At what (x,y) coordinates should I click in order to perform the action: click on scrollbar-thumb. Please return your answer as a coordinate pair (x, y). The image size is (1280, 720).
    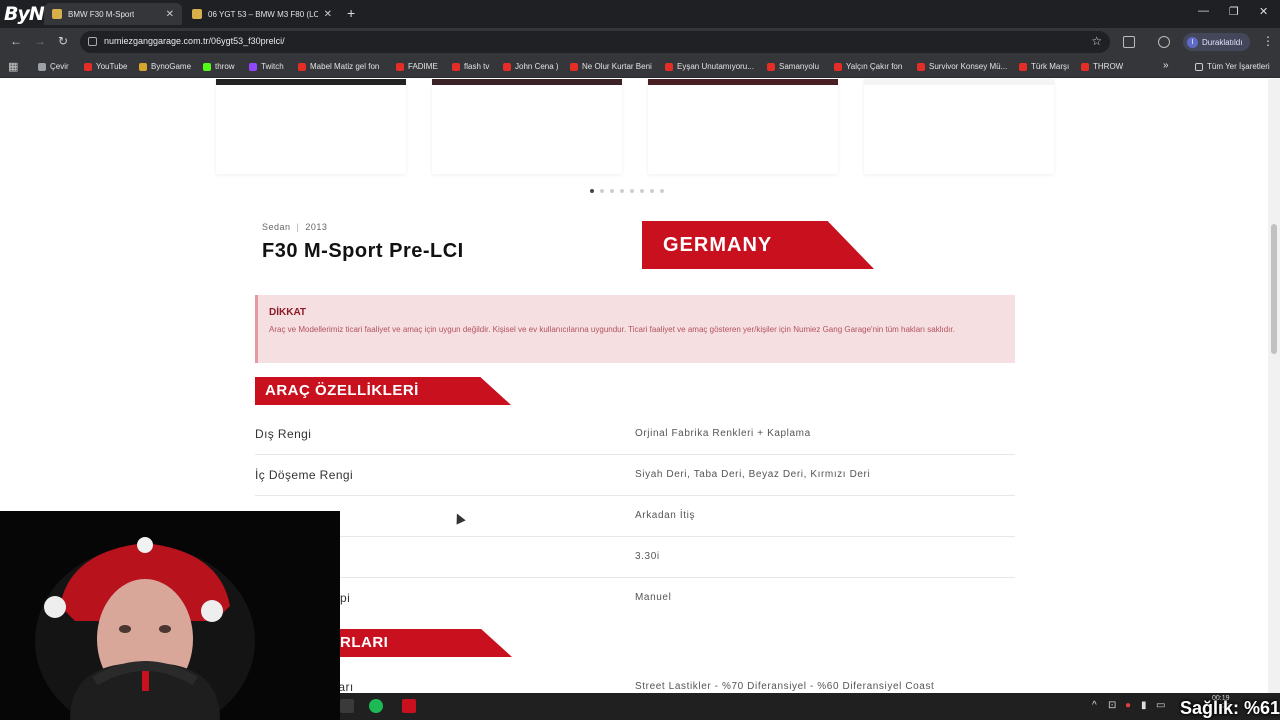
    Looking at the image, I should click on (1274, 289).